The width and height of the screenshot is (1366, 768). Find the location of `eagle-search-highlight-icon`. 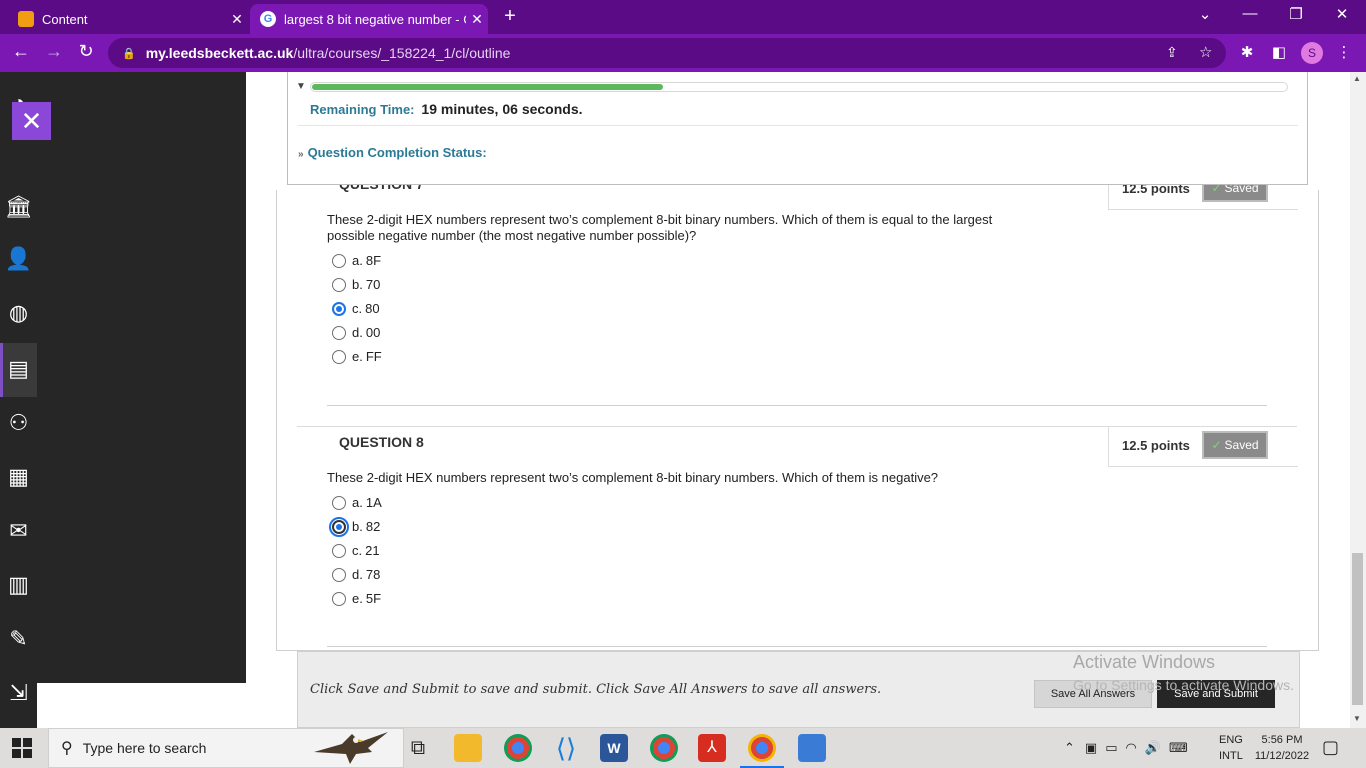

eagle-search-highlight-icon is located at coordinates (351, 748).